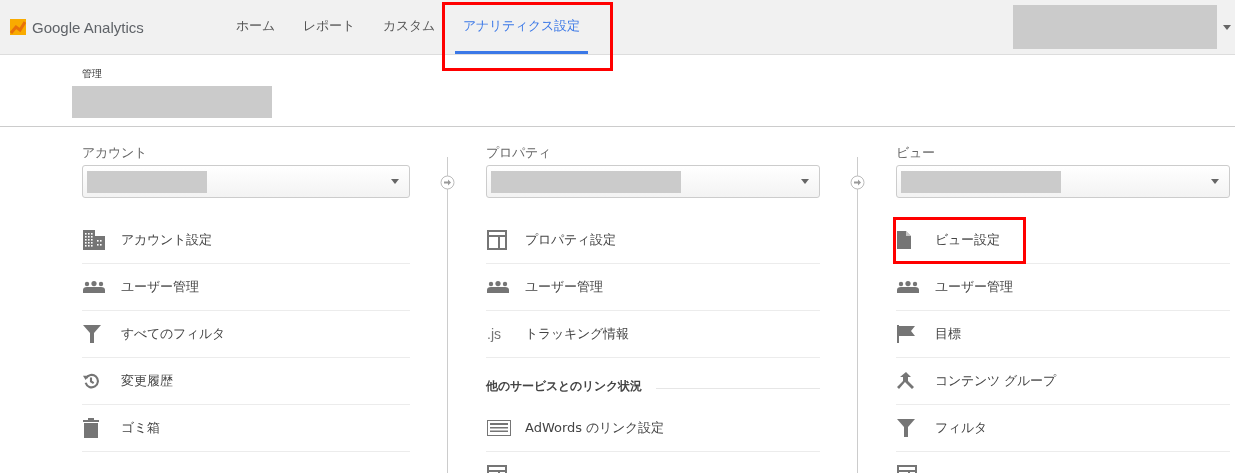 The image size is (1235, 473). I want to click on column-heading: ビュー, so click(916, 153).